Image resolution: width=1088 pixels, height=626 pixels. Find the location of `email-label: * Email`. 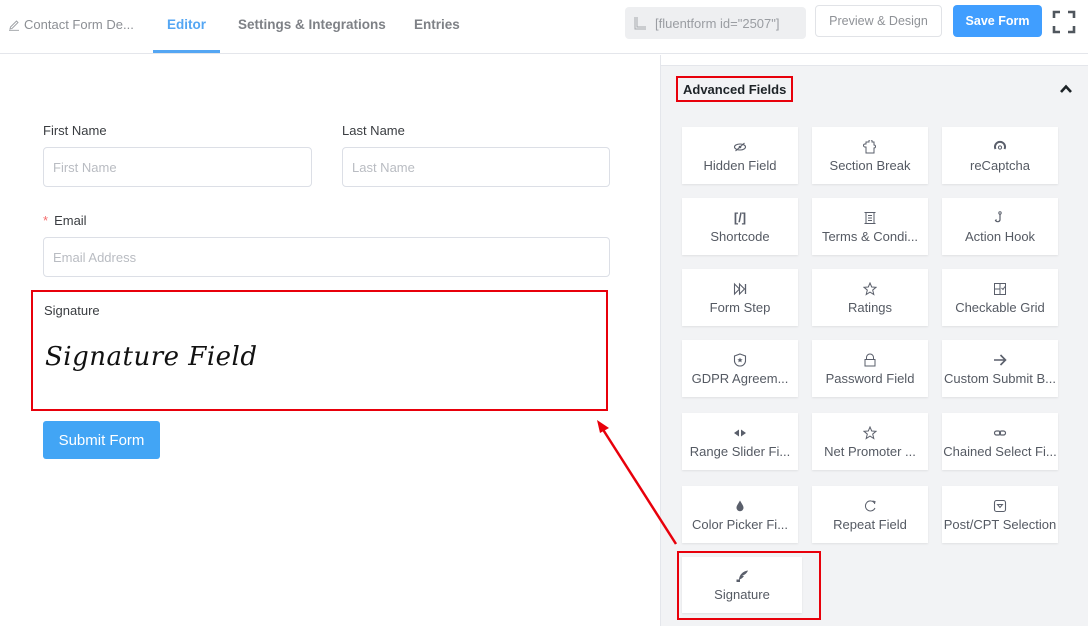

email-label: * Email is located at coordinates (65, 220).